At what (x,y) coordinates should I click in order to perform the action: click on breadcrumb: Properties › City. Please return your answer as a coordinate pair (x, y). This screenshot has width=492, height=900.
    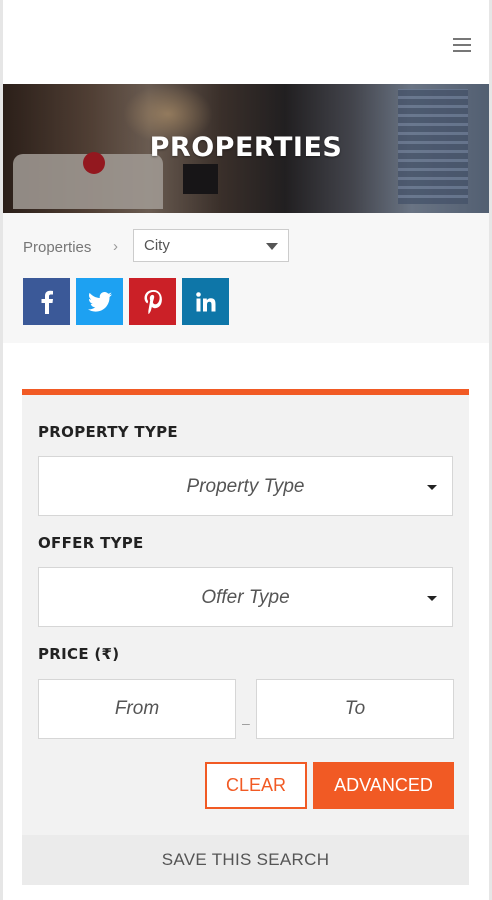
    Looking at the image, I should click on (246, 278).